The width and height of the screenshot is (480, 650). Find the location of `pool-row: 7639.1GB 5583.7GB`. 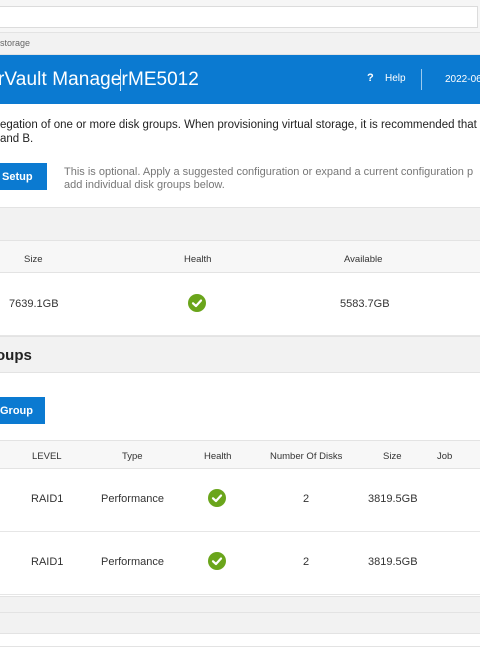

pool-row: 7639.1GB 5583.7GB is located at coordinates (240, 304).